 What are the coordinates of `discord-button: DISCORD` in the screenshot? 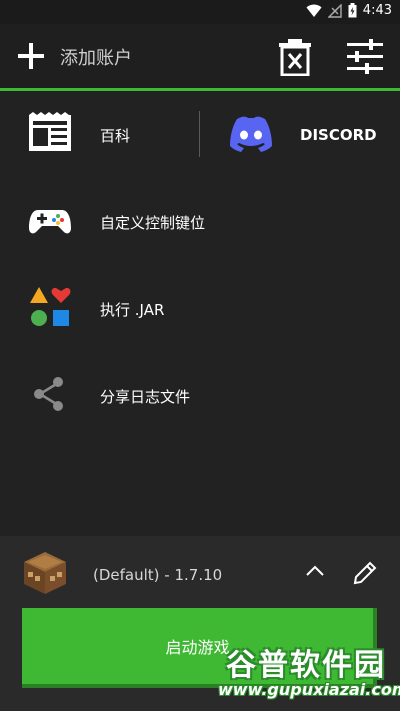 It's located at (300, 134).